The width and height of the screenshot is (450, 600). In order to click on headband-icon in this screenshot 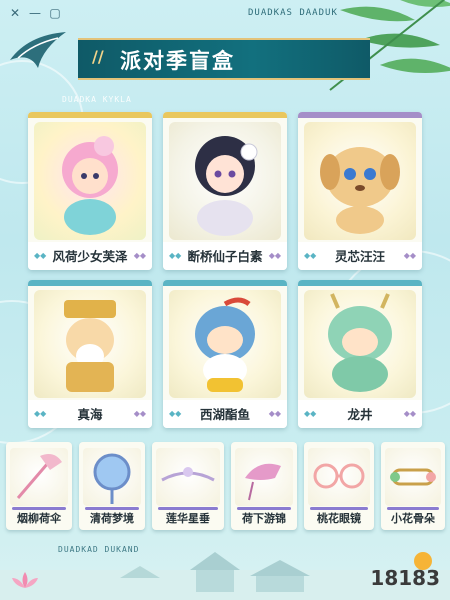, I will do `click(188, 474)`.